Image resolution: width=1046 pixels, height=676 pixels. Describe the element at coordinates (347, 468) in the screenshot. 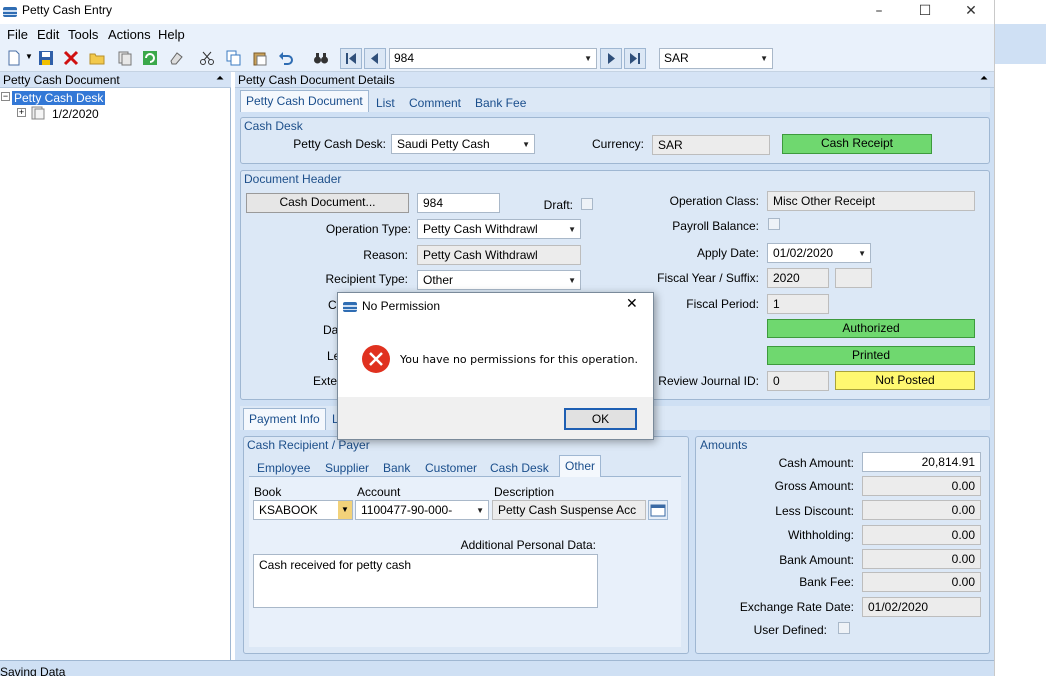

I see `tab-supplier: Supplier` at that location.